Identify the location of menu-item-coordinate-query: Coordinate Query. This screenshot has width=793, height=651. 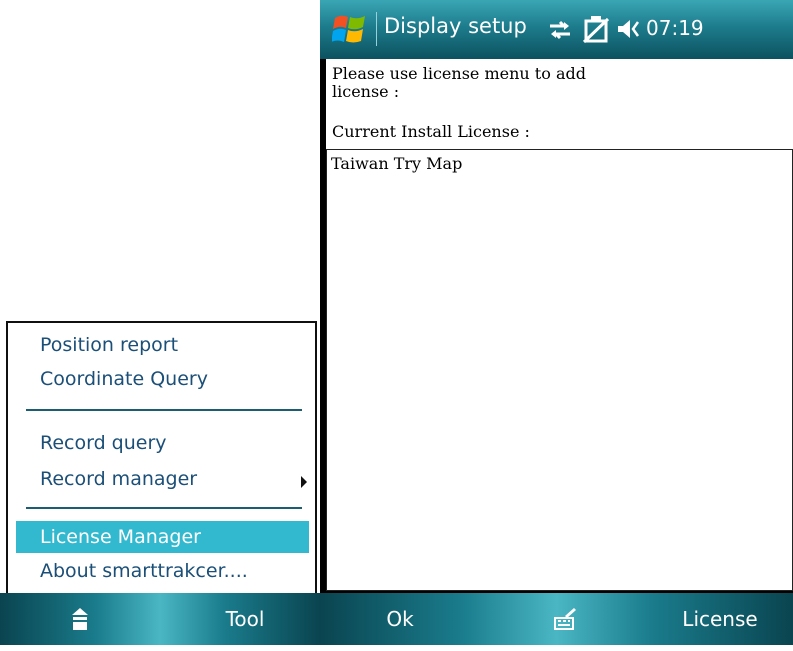
(162, 379).